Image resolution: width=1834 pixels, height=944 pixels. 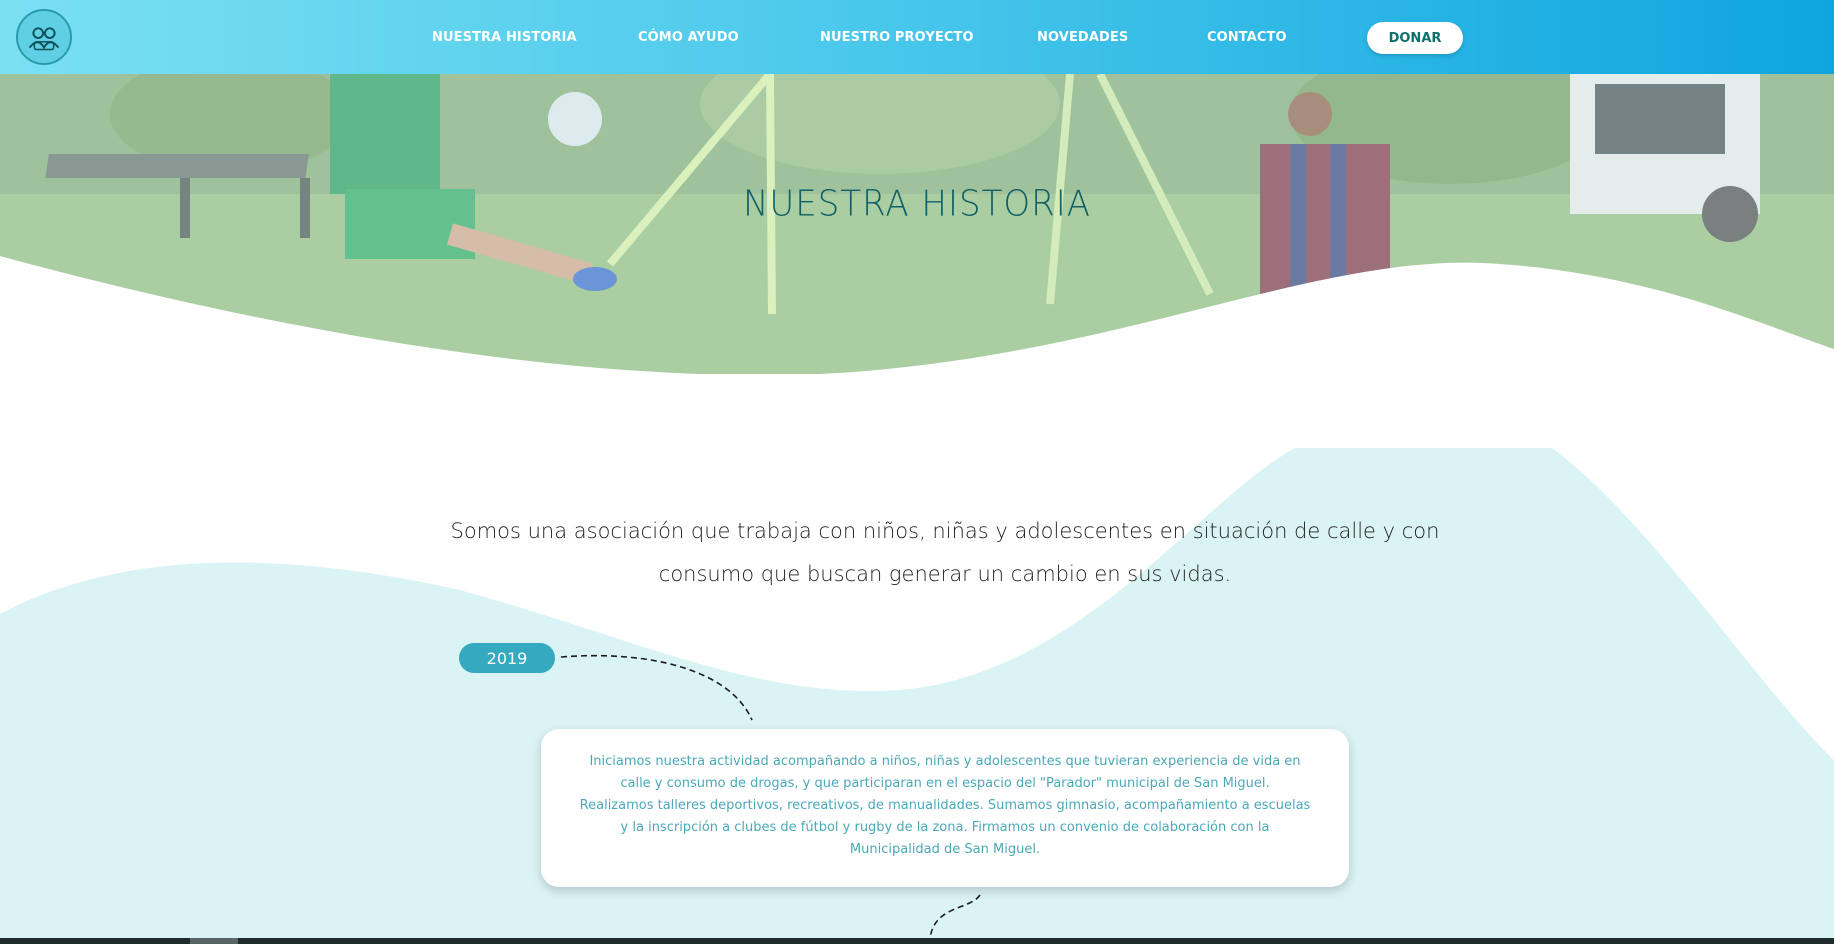 What do you see at coordinates (504, 37) in the screenshot?
I see `nav-link-nuestra-historia: NUESTRA HISTORIA` at bounding box center [504, 37].